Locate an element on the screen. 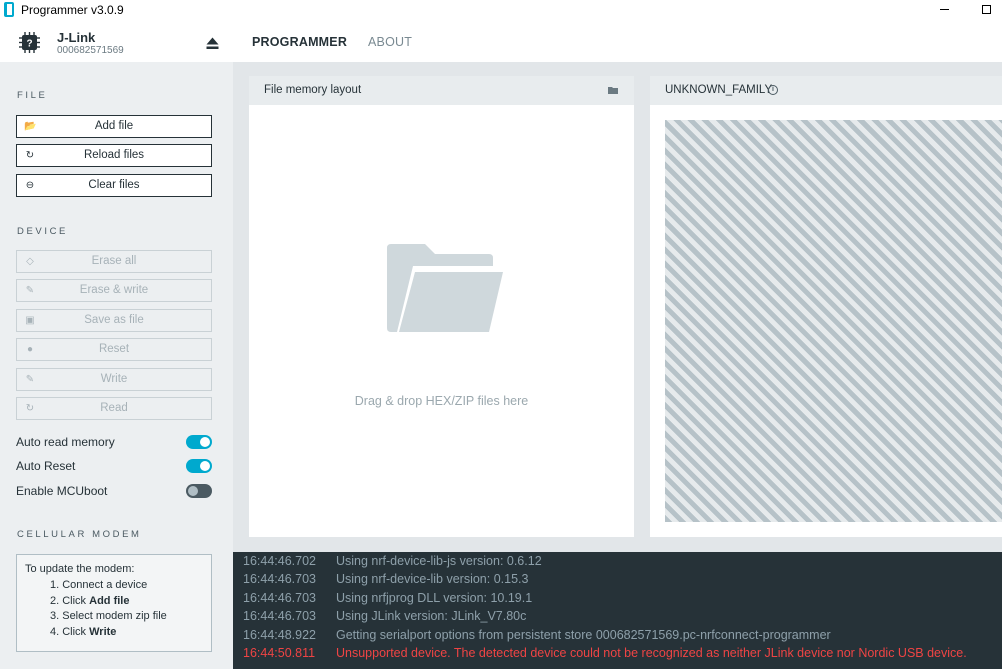 The image size is (1002, 669). reset-label: Reset is located at coordinates (114, 349).